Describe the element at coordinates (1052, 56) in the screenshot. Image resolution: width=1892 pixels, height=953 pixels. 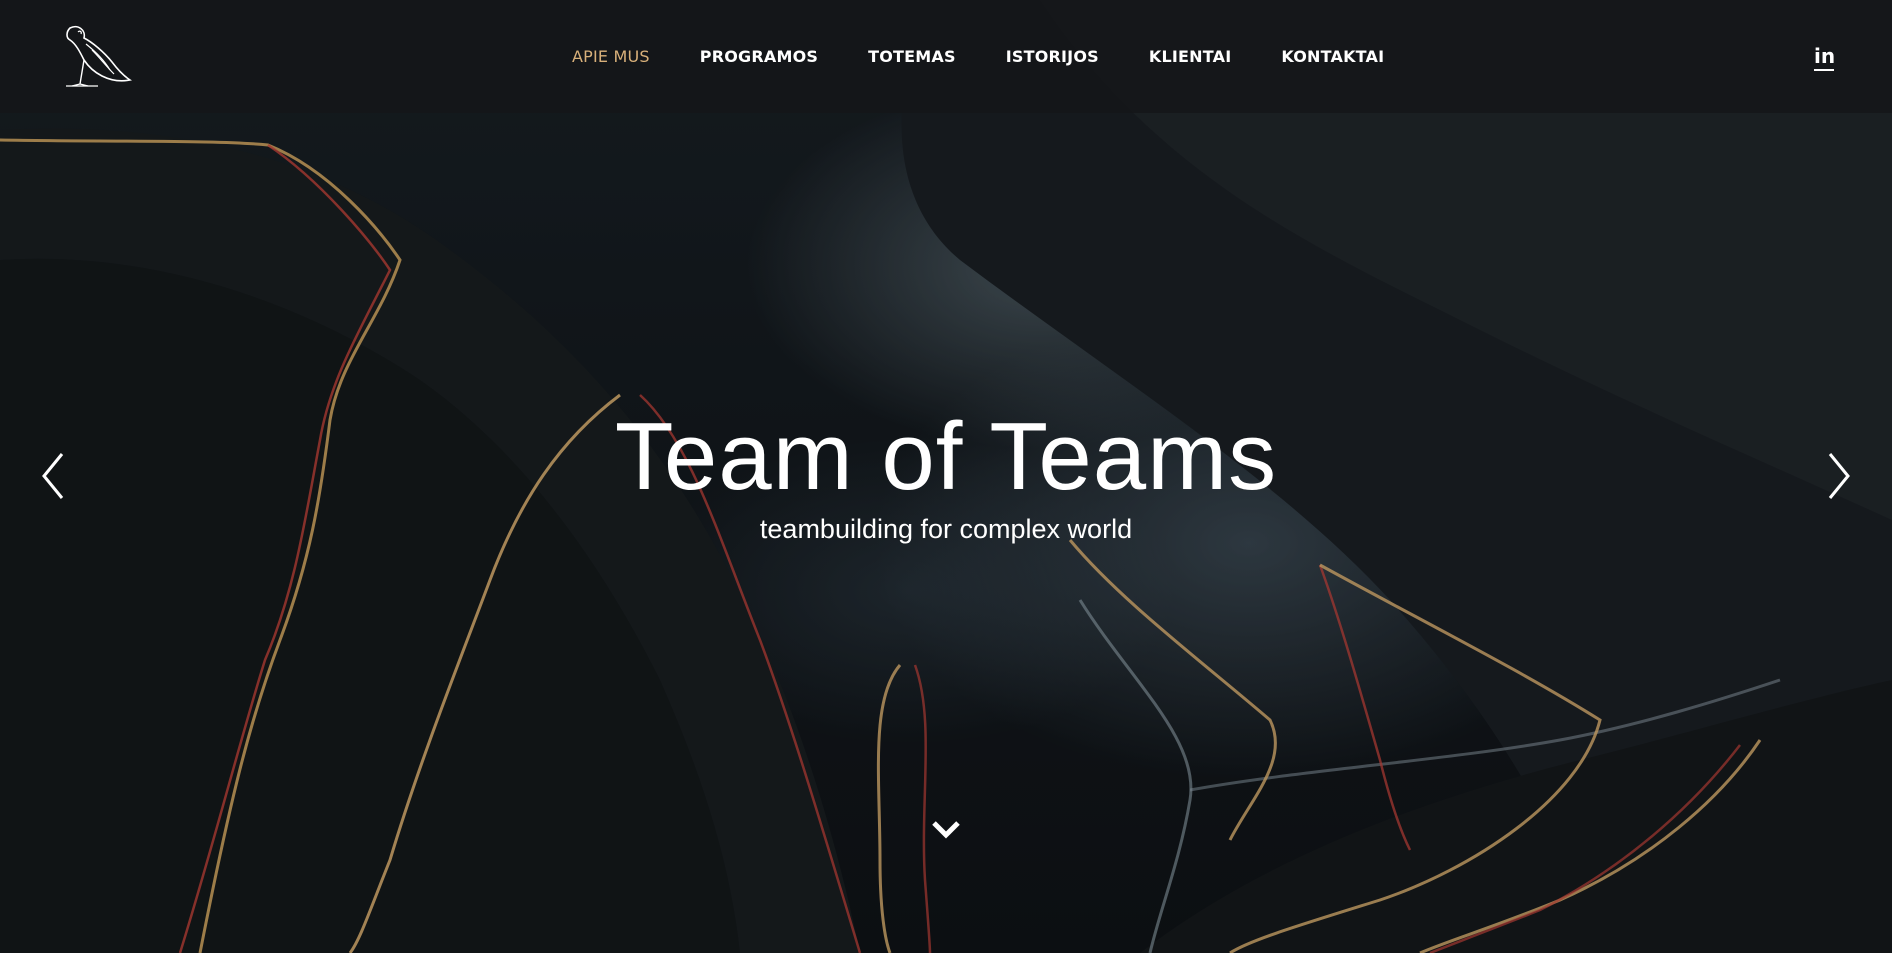
I see `nav-istorijos: ISTORIJOS` at that location.